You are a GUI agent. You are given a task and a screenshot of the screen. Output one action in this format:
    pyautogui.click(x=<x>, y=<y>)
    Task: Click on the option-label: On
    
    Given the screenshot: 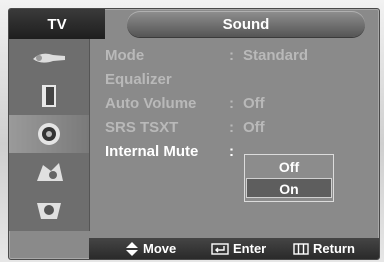 What is the action you would take?
    pyautogui.click(x=289, y=189)
    